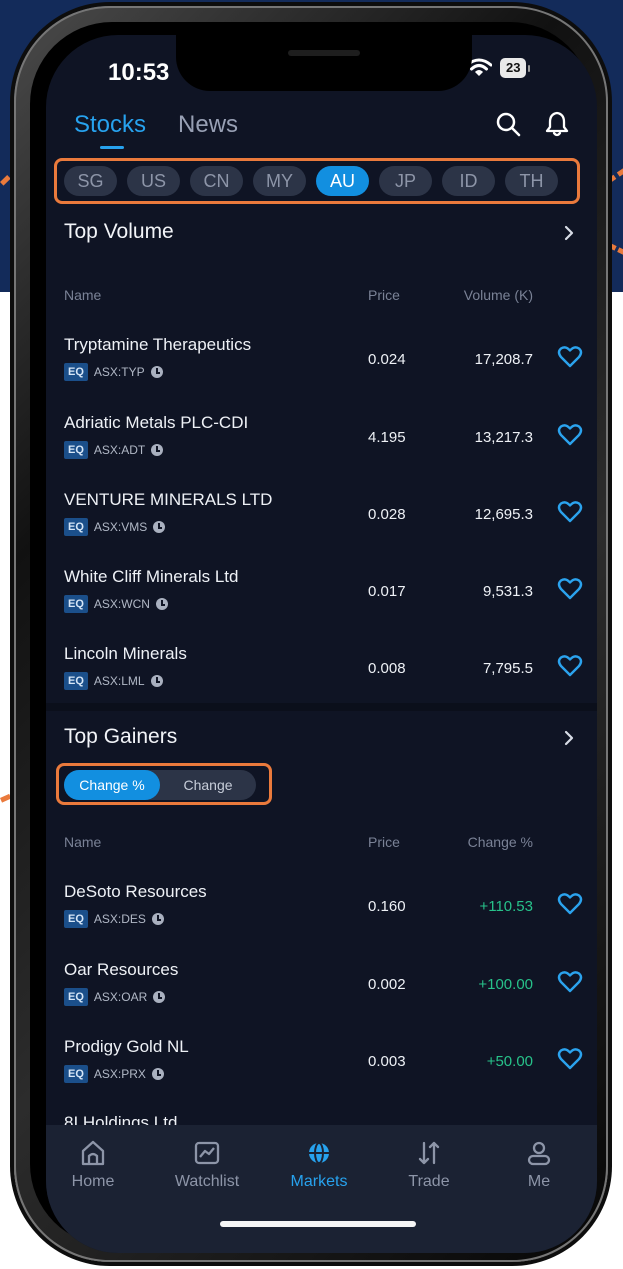  I want to click on stock-name: Prodigy Gold NL, so click(126, 1046).